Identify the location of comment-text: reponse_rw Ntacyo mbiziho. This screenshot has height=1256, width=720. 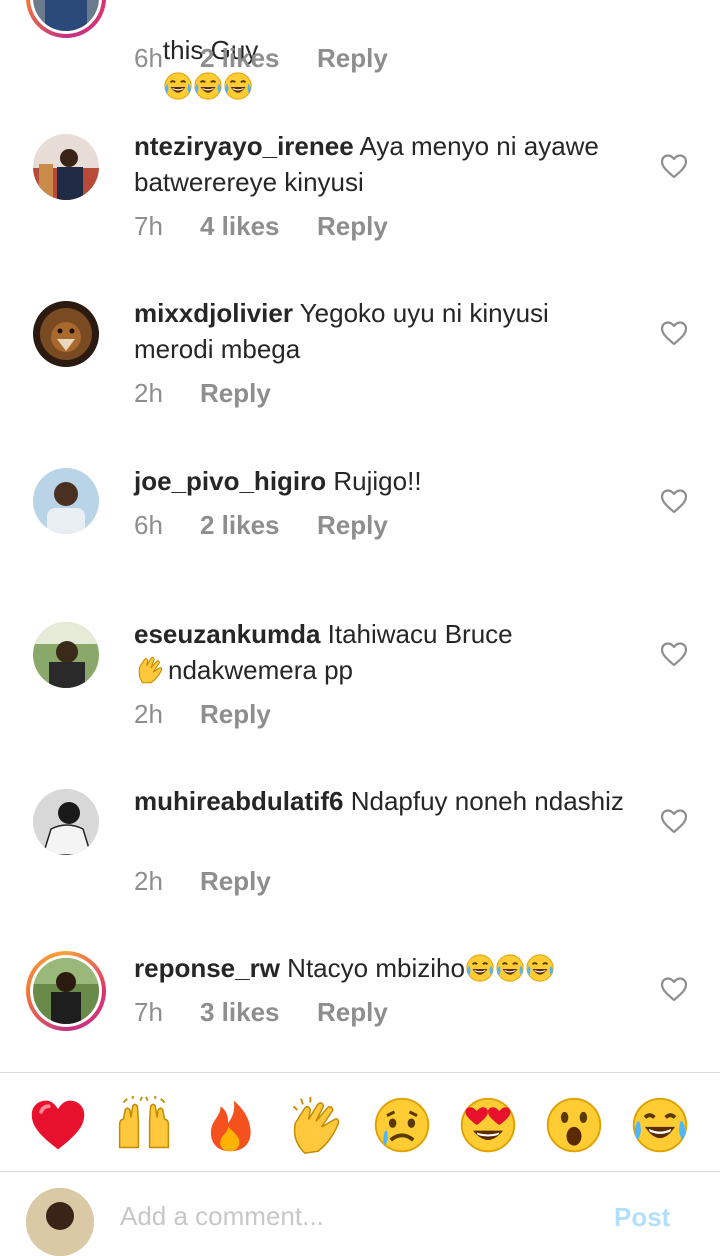
(384, 968).